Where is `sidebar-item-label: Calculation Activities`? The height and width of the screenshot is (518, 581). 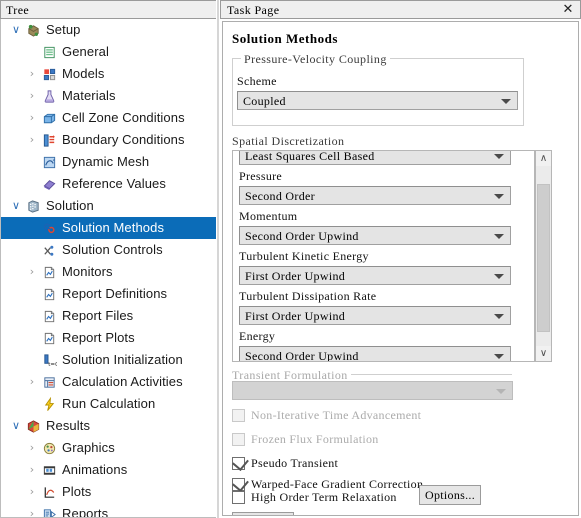
sidebar-item-label: Calculation Activities is located at coordinates (122, 381).